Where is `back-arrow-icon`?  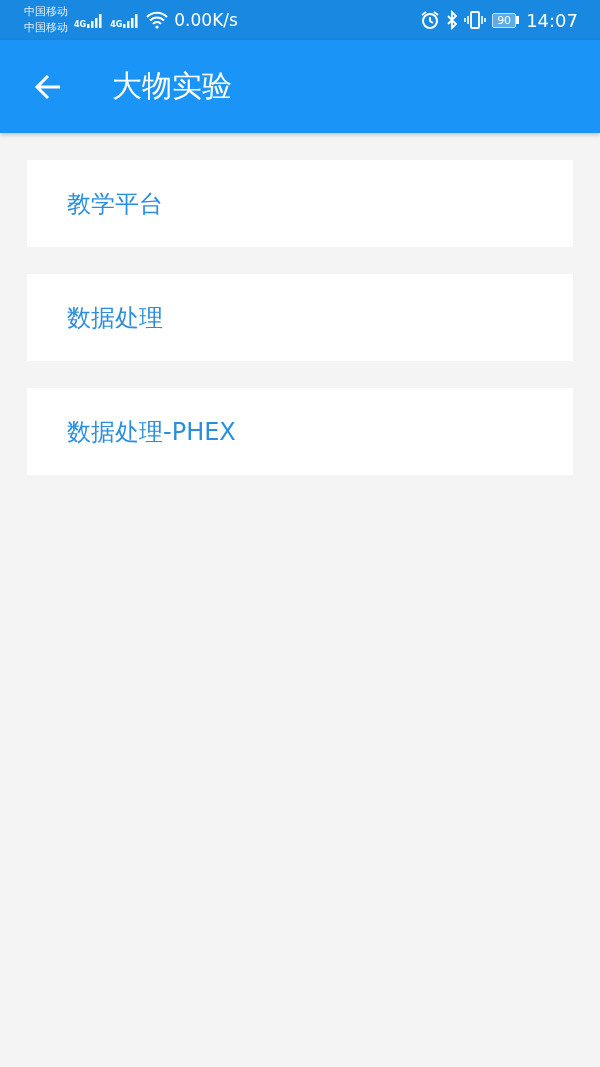 back-arrow-icon is located at coordinates (48, 86).